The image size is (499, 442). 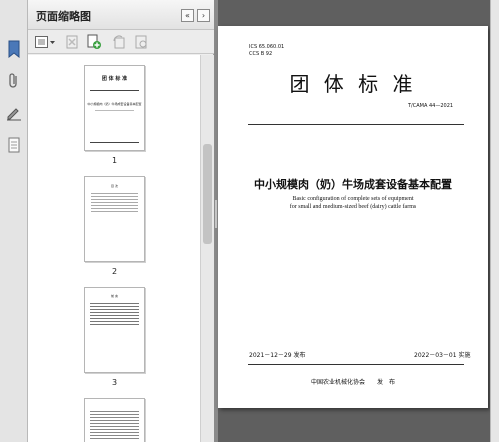 What do you see at coordinates (277, 355) in the screenshot?
I see `publish-date: 2021－12－29 发布` at bounding box center [277, 355].